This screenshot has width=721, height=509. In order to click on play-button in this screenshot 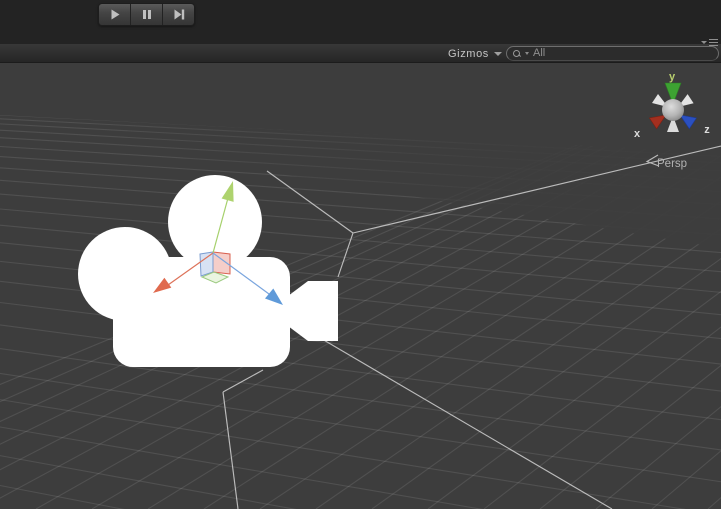, I will do `click(115, 14)`.